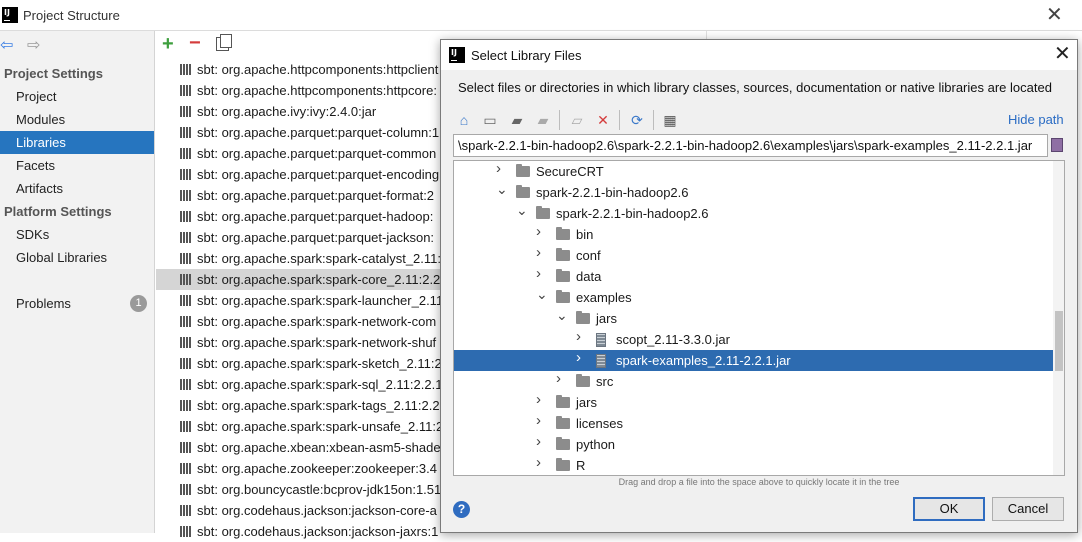 The width and height of the screenshot is (1082, 542). What do you see at coordinates (464, 120) in the screenshot?
I see `home-icon: ⌂` at bounding box center [464, 120].